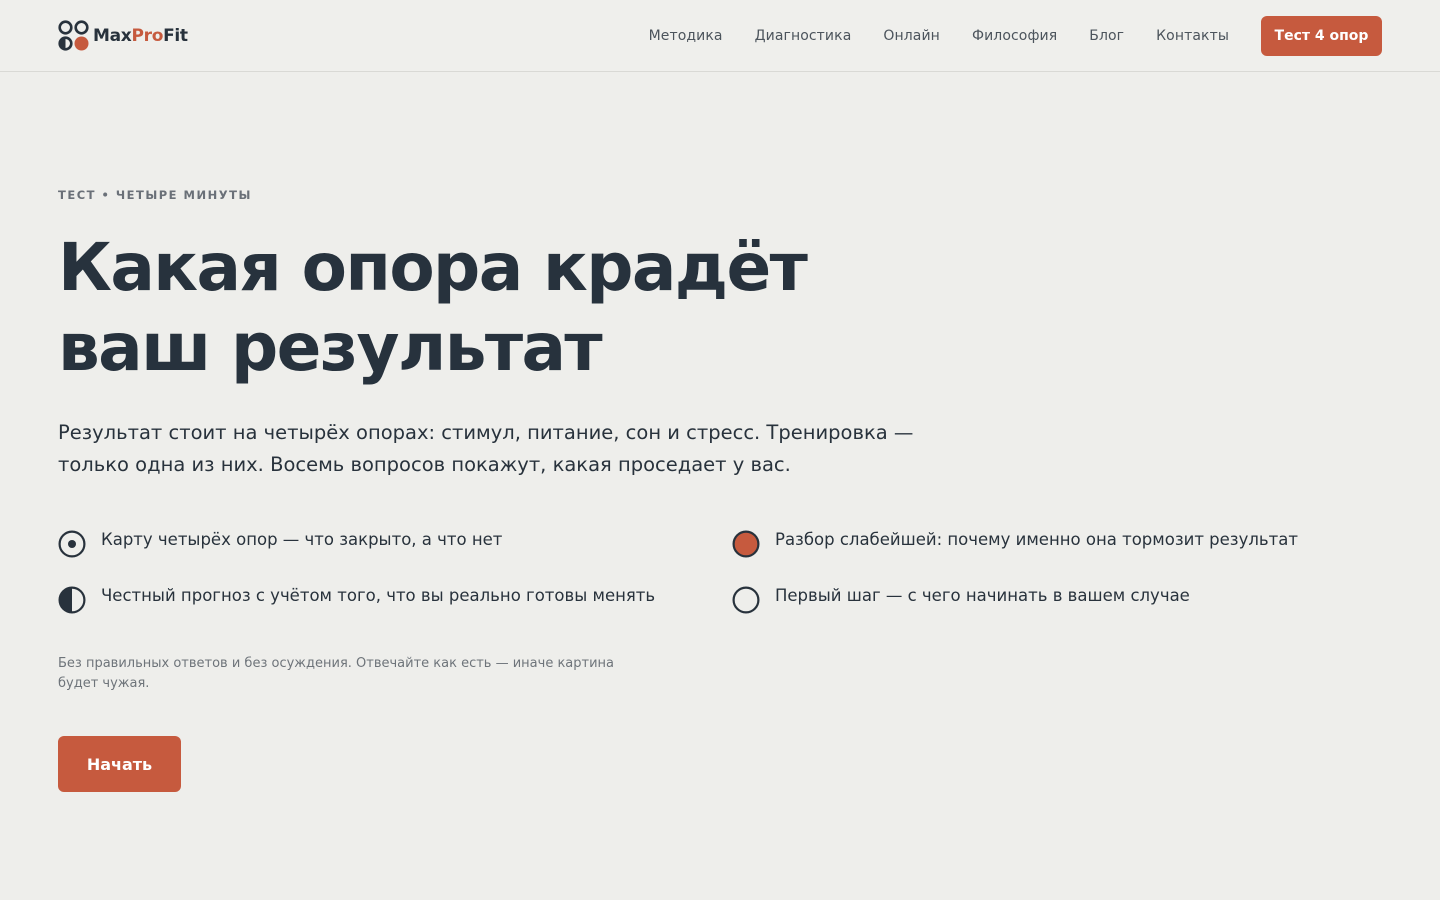 The image size is (1440, 900). What do you see at coordinates (686, 36) in the screenshot?
I see `nav-item-methodology: Методика` at bounding box center [686, 36].